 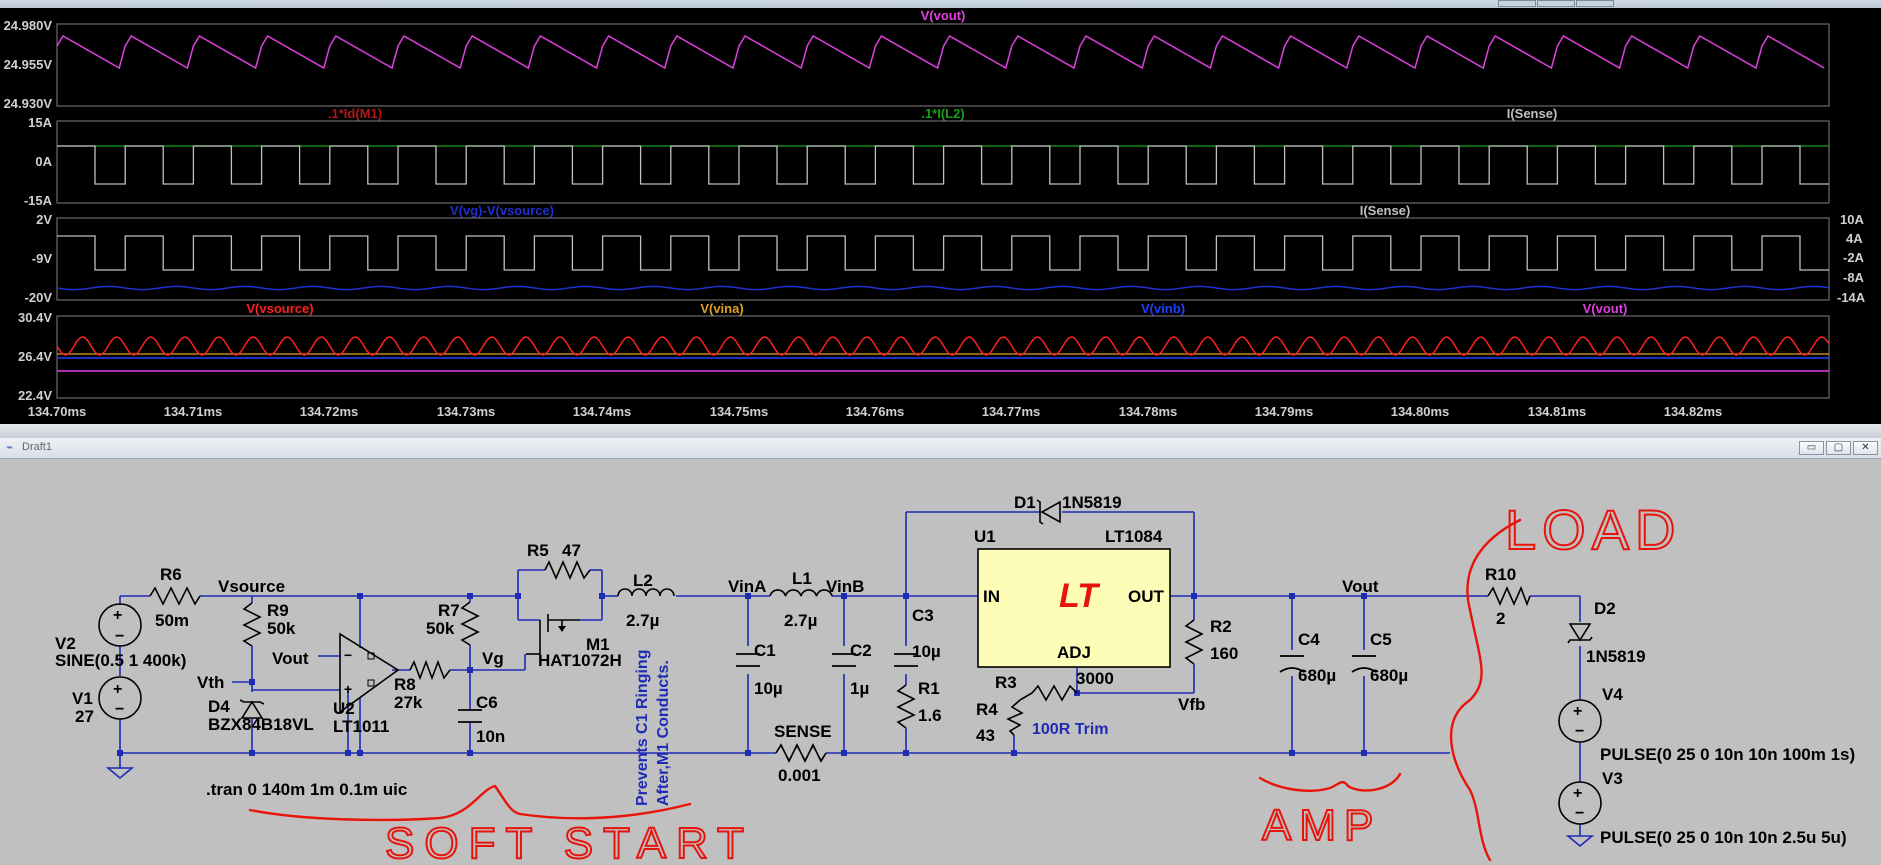 What do you see at coordinates (466, 411) in the screenshot?
I see `xtick: 134.73ms` at bounding box center [466, 411].